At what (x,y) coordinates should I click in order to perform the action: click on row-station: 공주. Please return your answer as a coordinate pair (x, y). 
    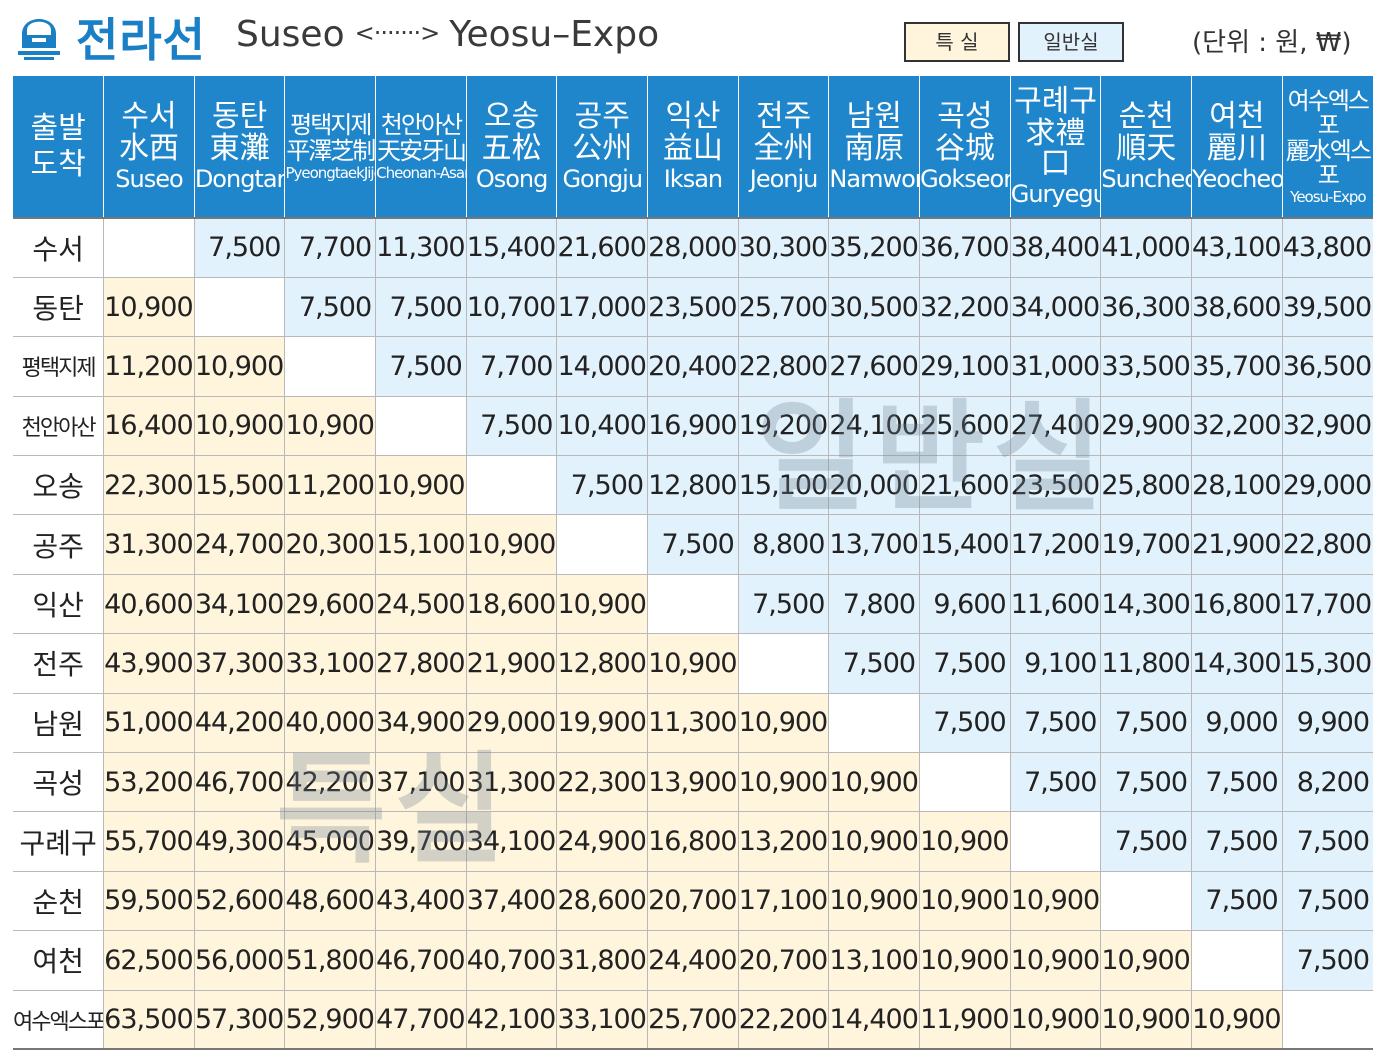
    Looking at the image, I should click on (59, 544).